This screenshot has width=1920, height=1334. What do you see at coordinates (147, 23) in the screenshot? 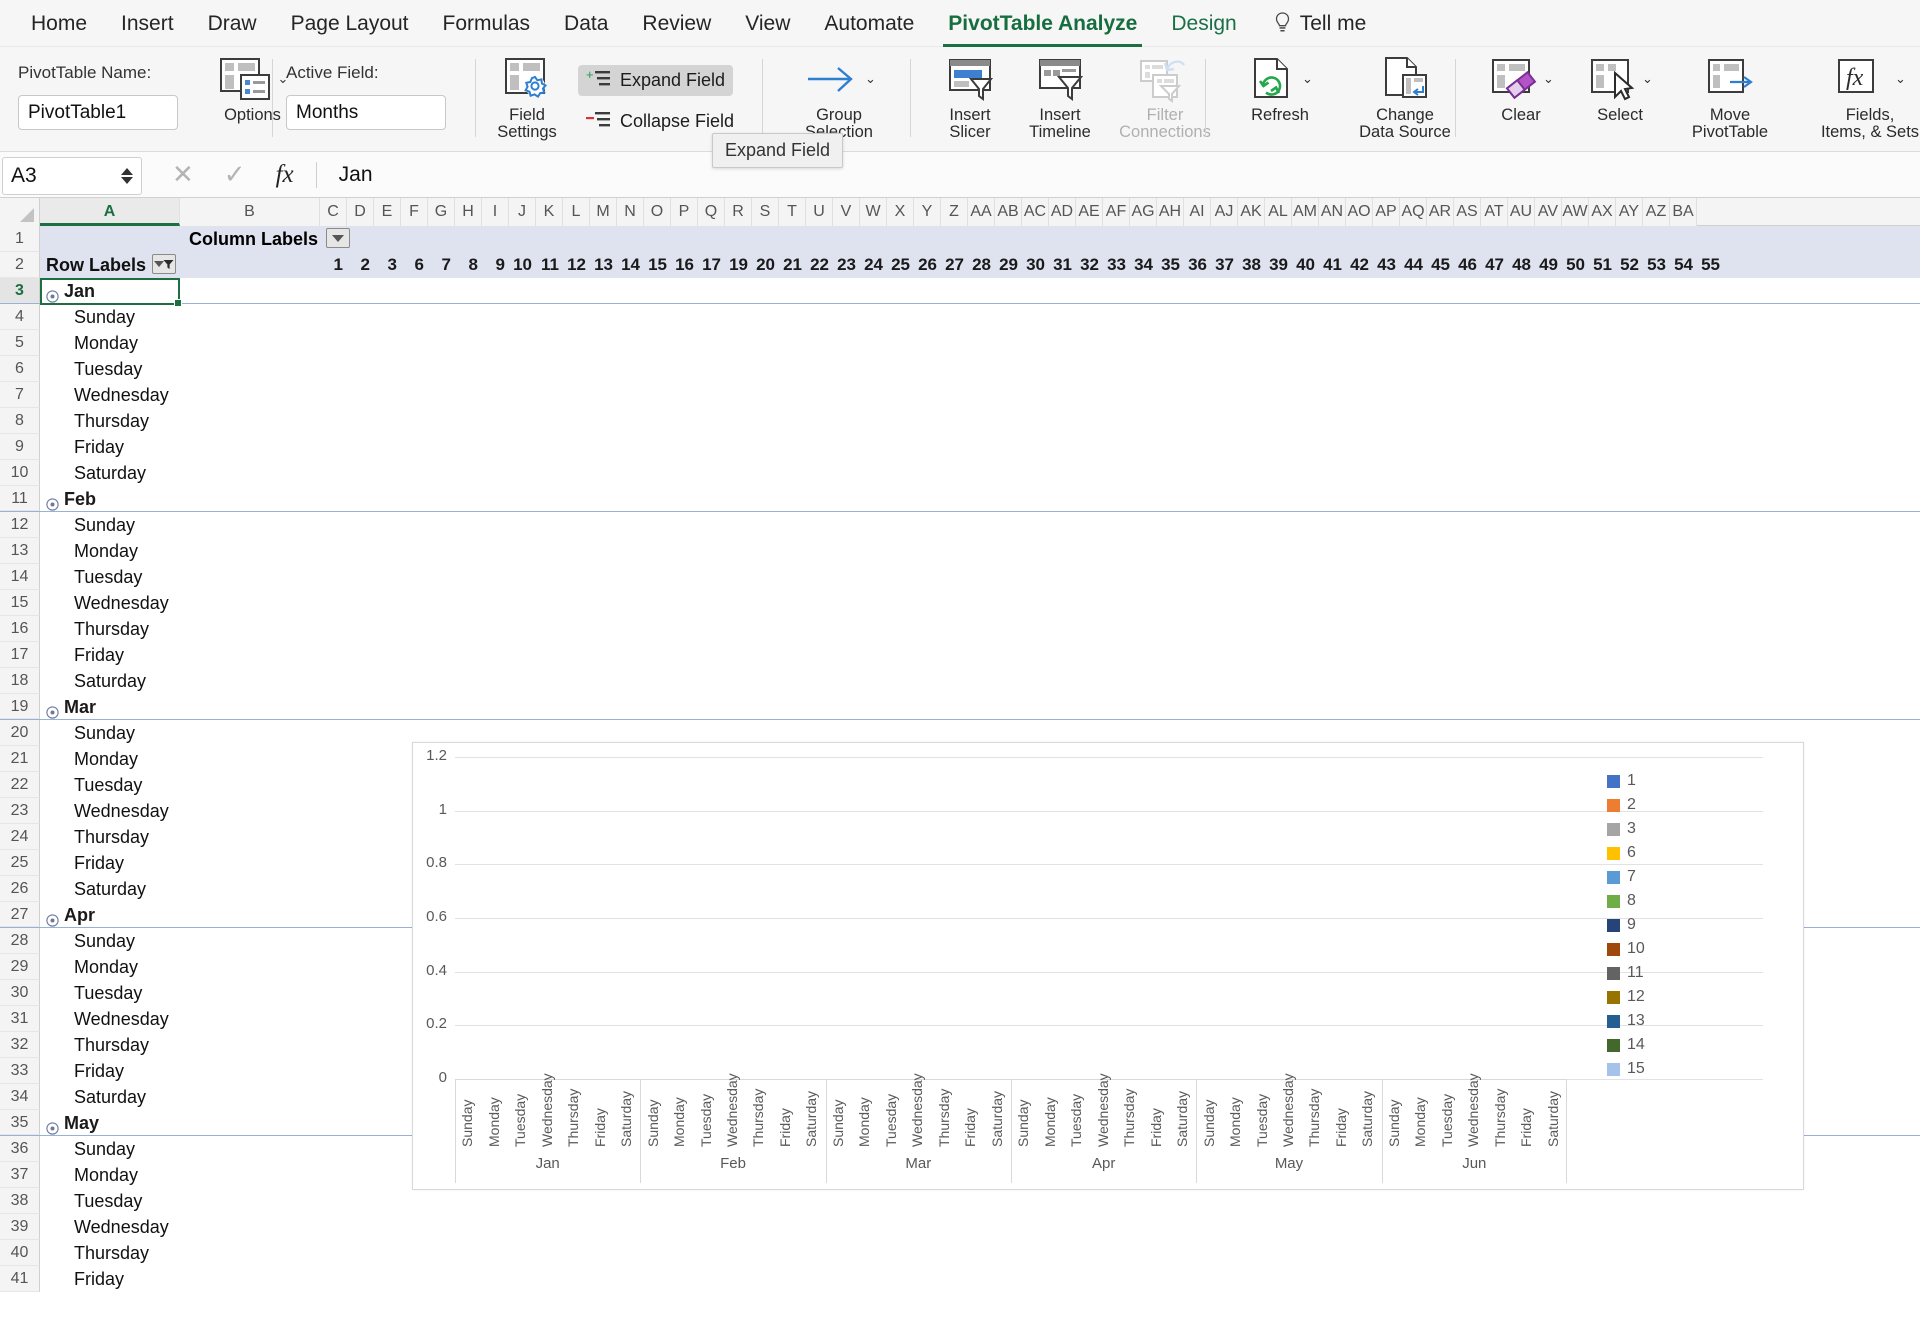
I see `tab-insert: Insert` at bounding box center [147, 23].